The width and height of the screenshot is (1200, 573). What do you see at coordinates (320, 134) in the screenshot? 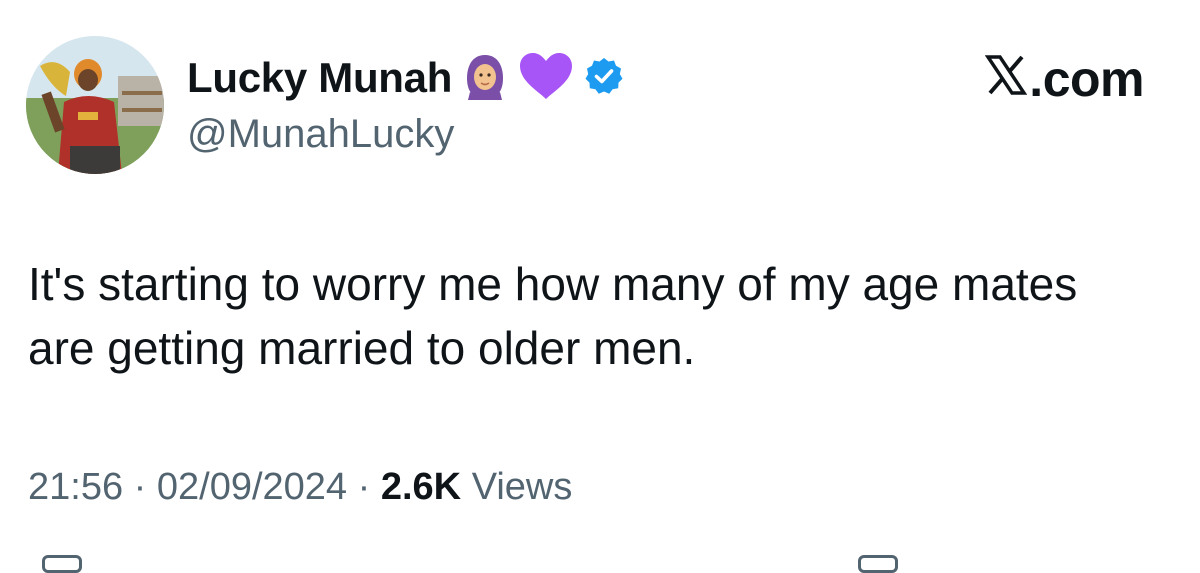
I see `author-handle: @MunahLucky` at bounding box center [320, 134].